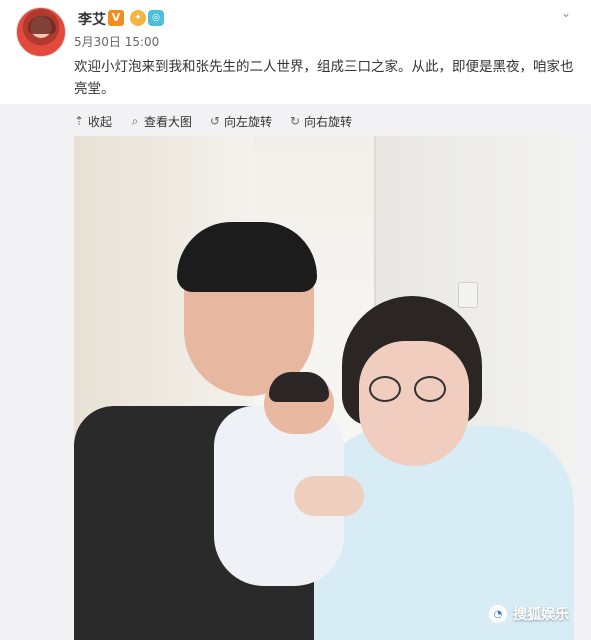 Image resolution: width=591 pixels, height=640 pixels. I want to click on image-toolbar: ⇡ 收起 ⌕ 查看大图 ↺ 向左旋转 ↻ 向右旋转, so click(213, 121).